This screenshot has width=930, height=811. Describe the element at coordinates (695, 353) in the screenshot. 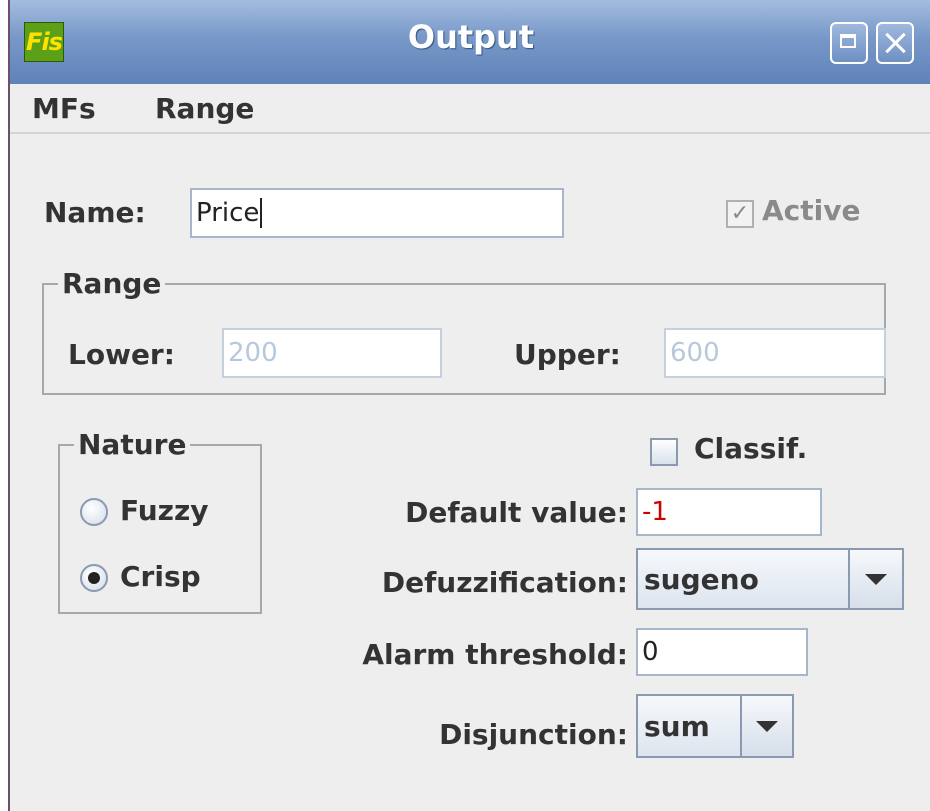

I see `upper-input-value: 600` at that location.